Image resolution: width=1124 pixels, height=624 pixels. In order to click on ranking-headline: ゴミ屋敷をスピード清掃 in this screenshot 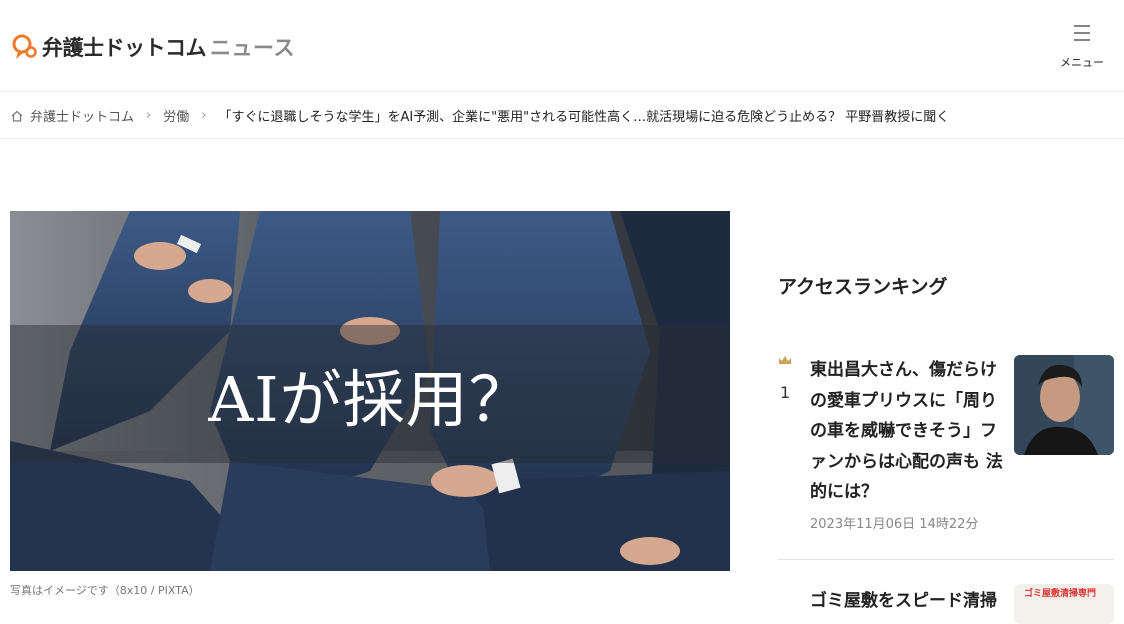, I will do `click(903, 598)`.